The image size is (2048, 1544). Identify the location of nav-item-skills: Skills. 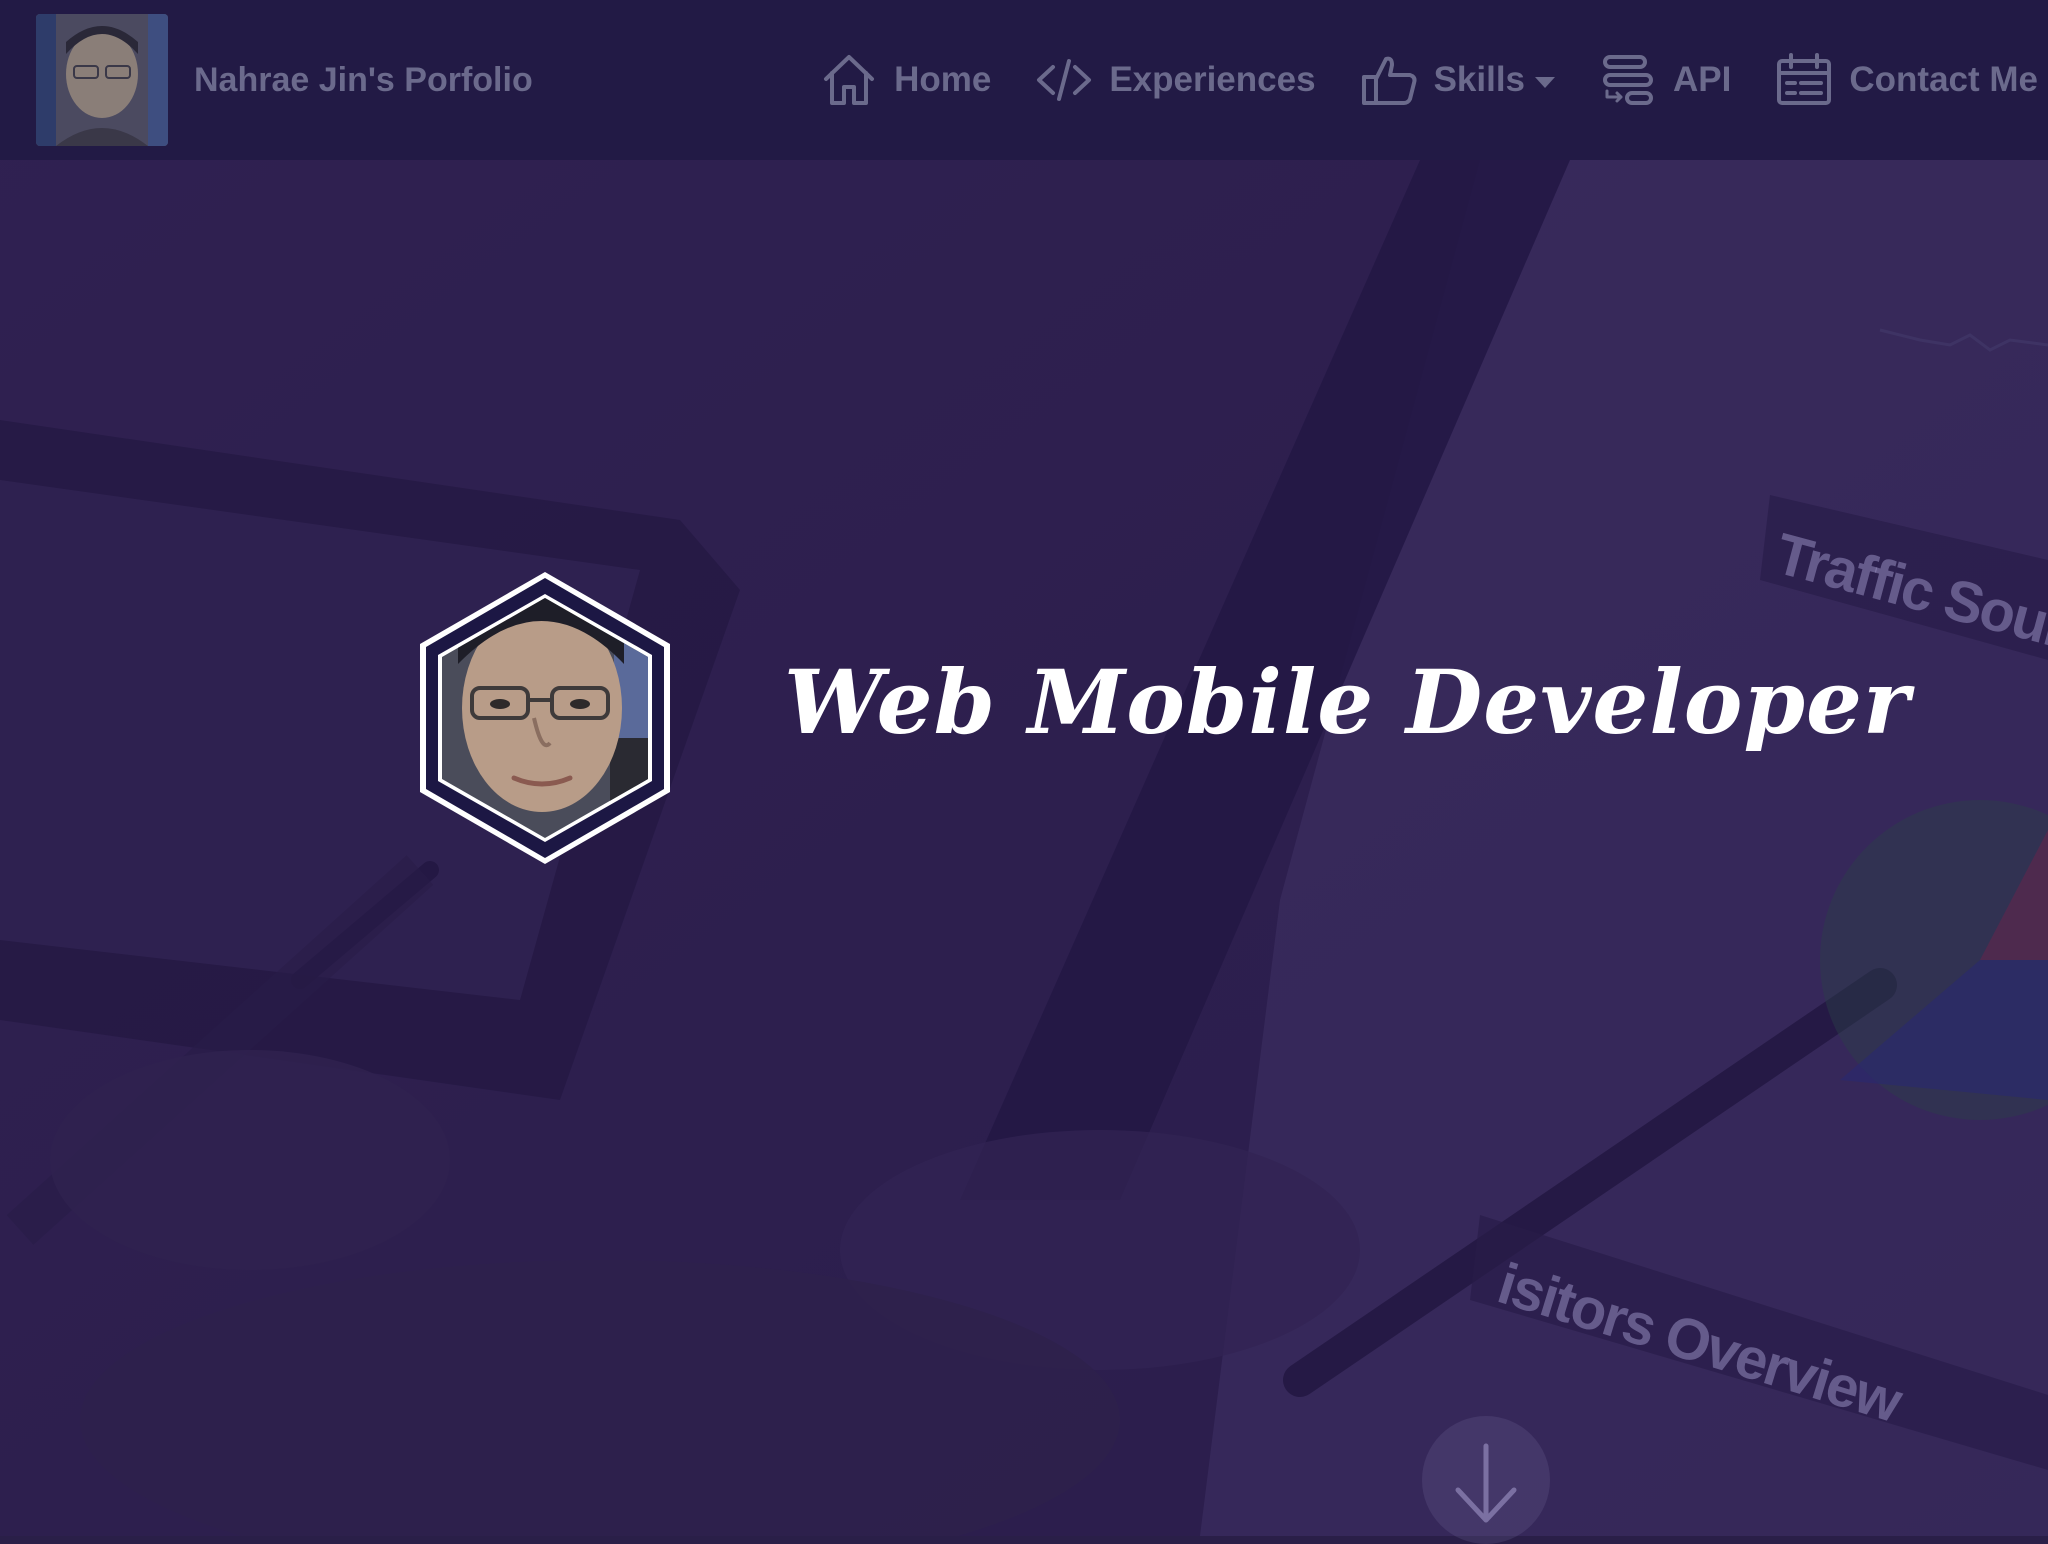
(1458, 80).